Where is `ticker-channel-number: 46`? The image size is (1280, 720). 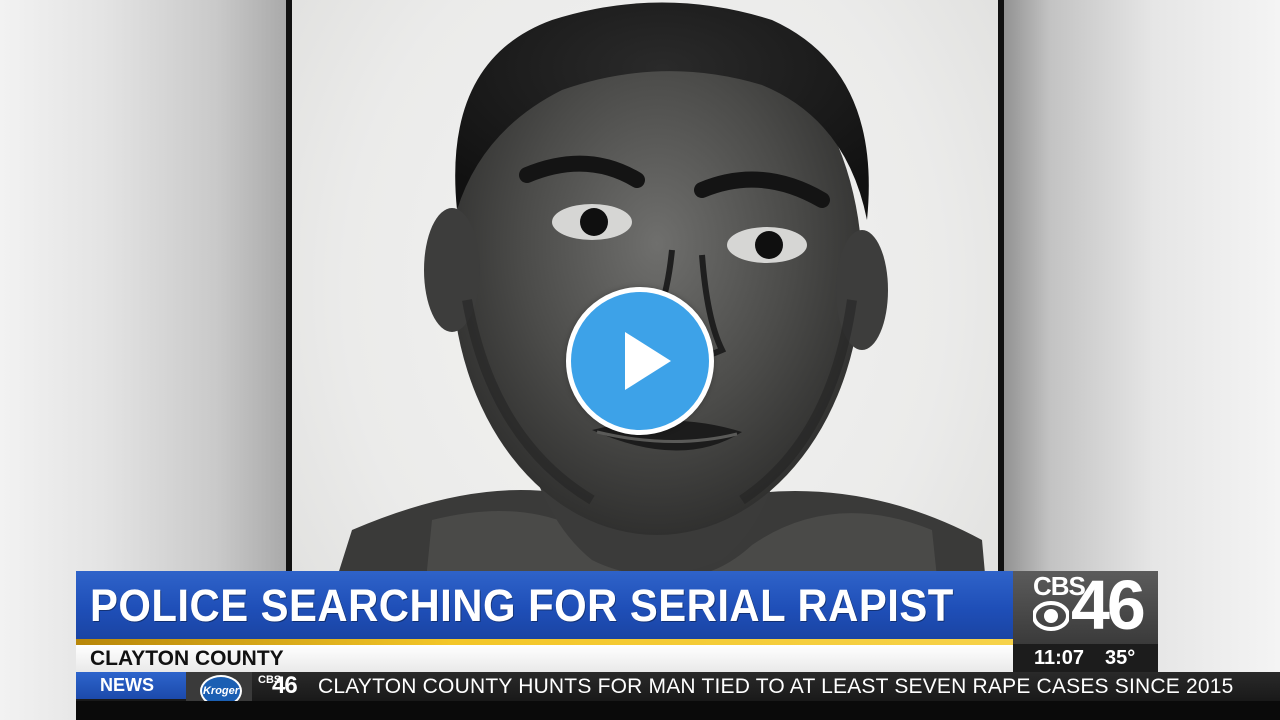 ticker-channel-number: 46 is located at coordinates (285, 685).